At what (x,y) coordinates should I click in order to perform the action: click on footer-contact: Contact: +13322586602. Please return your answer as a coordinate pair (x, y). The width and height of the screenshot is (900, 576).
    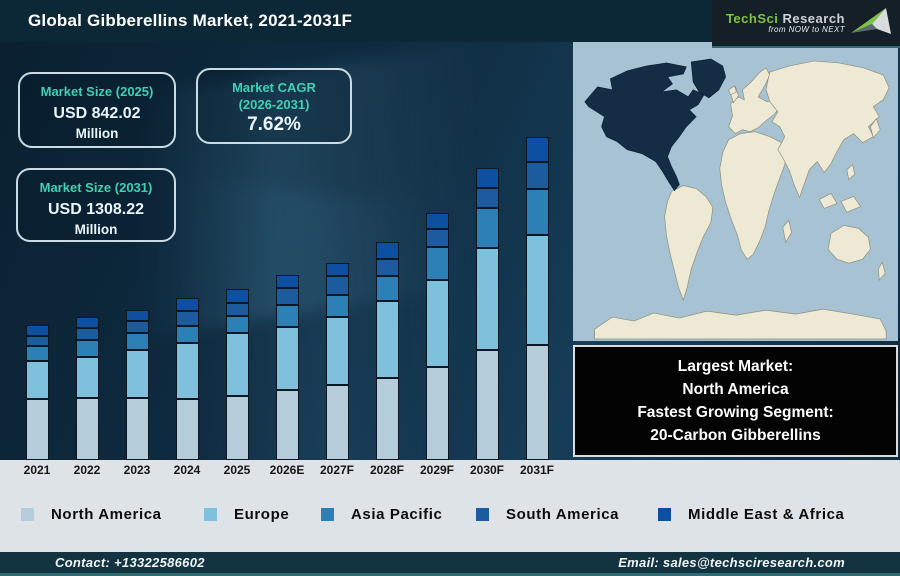
    Looking at the image, I should click on (130, 562).